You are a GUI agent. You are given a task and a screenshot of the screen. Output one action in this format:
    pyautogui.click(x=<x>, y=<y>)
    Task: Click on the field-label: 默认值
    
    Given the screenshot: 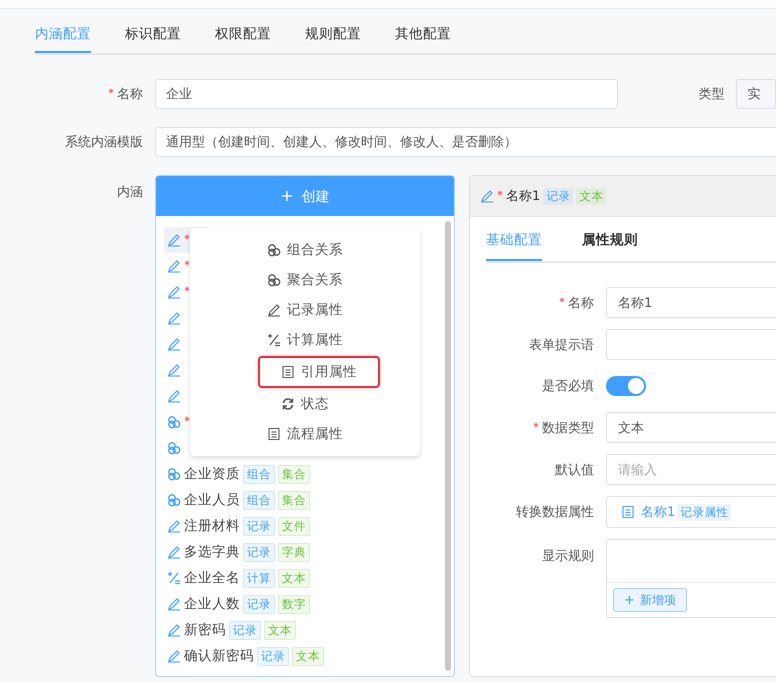 What is the action you would take?
    pyautogui.click(x=574, y=470)
    